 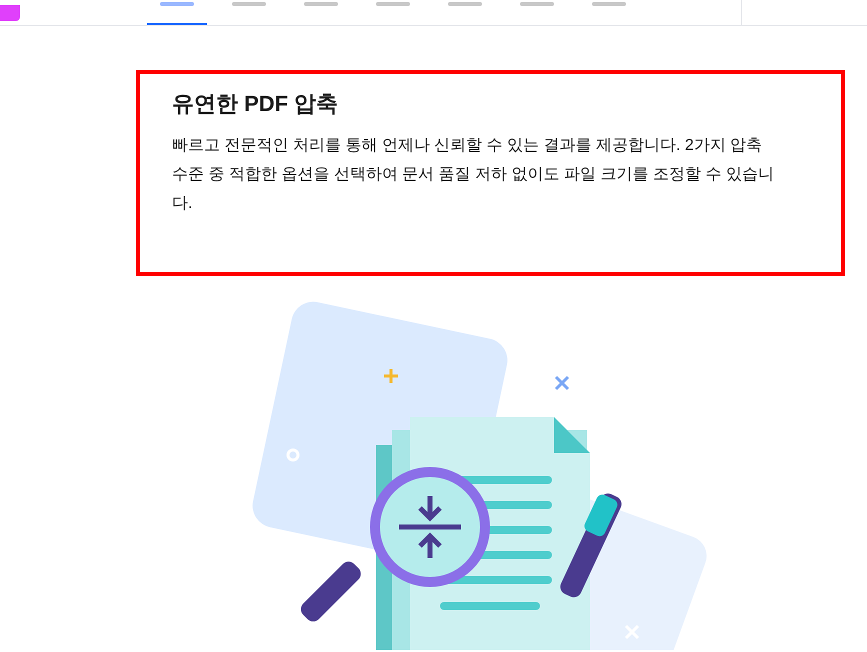 I want to click on section-description: 빠르고 전문적인 처리를 통해 언제나 신뢰할 수 있는 결과를 제공합니다. 2가지 압축 수준 중 적합한 옵션을 선택하여 문서 품질 저하 없이도 파일 크기를 조정할 수 있습니다., so click(x=473, y=175).